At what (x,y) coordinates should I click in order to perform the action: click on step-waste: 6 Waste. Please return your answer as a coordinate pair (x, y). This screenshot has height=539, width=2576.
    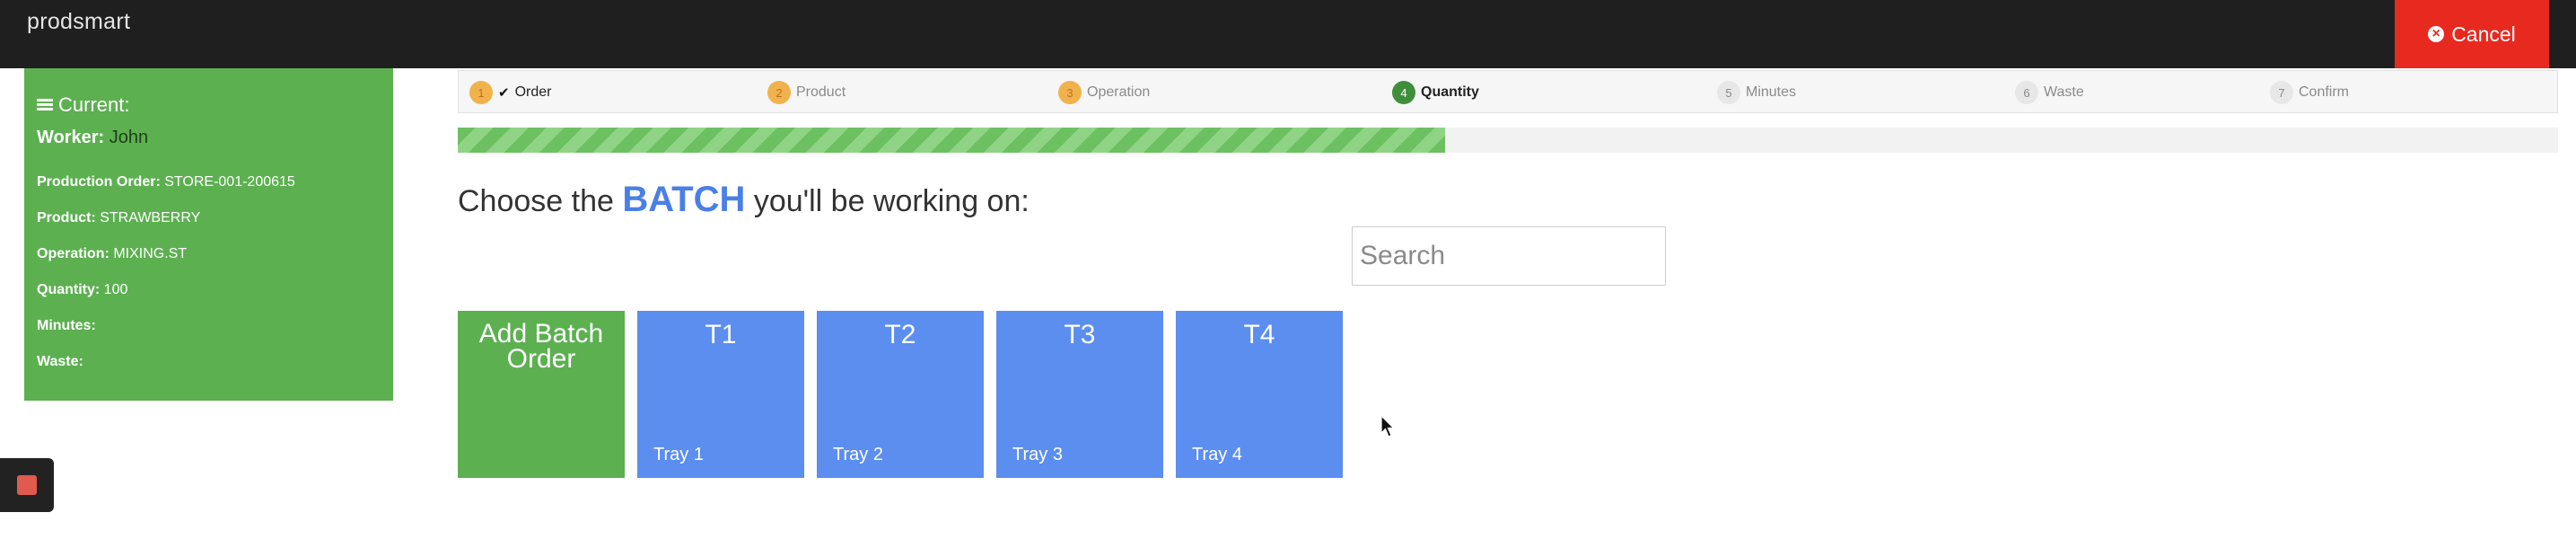
    Looking at the image, I should click on (2049, 92).